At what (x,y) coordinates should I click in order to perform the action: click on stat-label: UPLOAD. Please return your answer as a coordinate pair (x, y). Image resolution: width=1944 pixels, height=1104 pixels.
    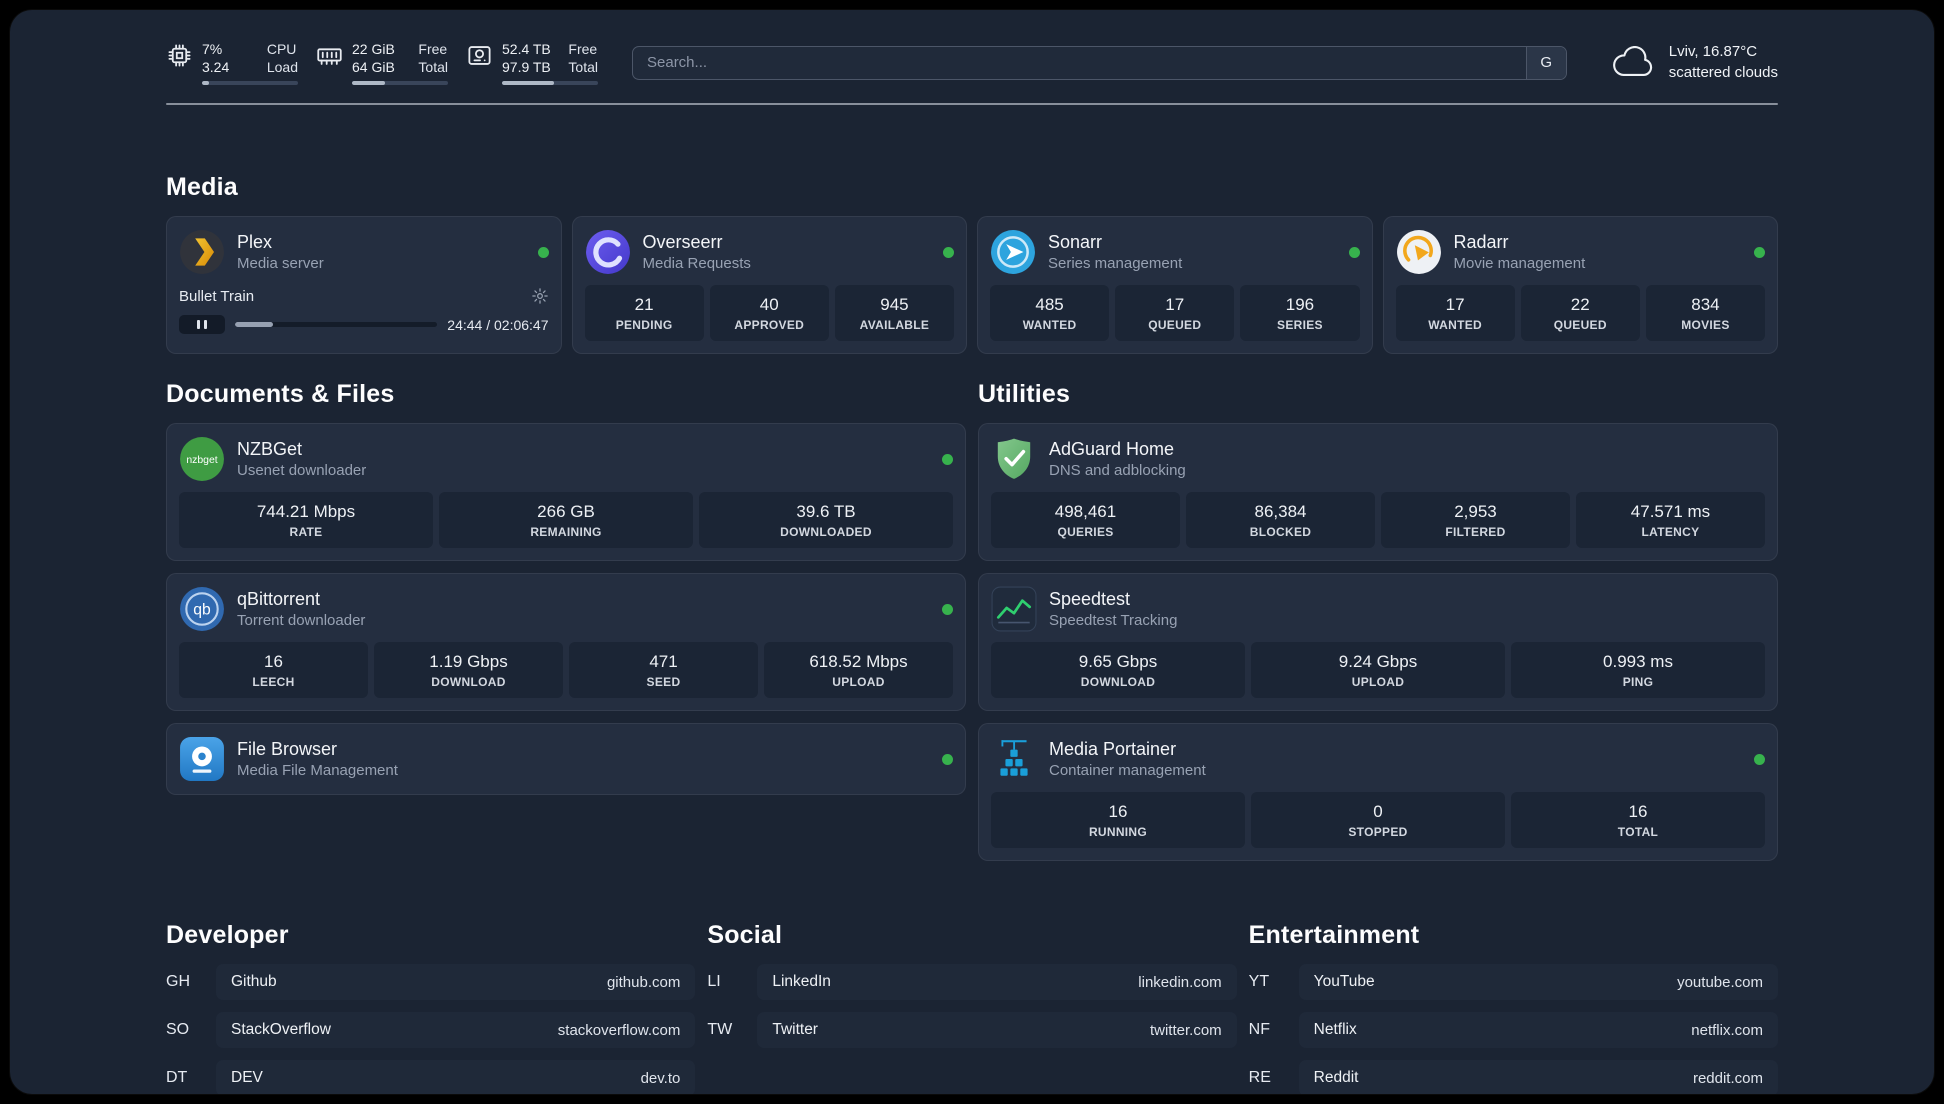
    Looking at the image, I should click on (1378, 682).